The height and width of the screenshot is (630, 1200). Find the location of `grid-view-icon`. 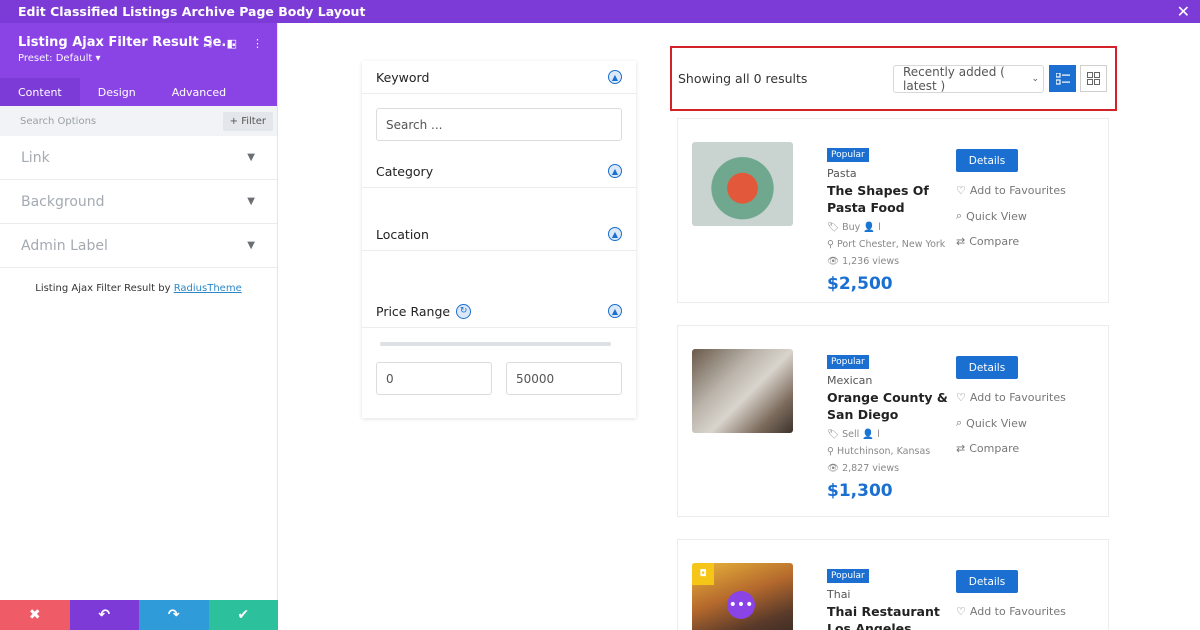

grid-view-icon is located at coordinates (1093, 78).